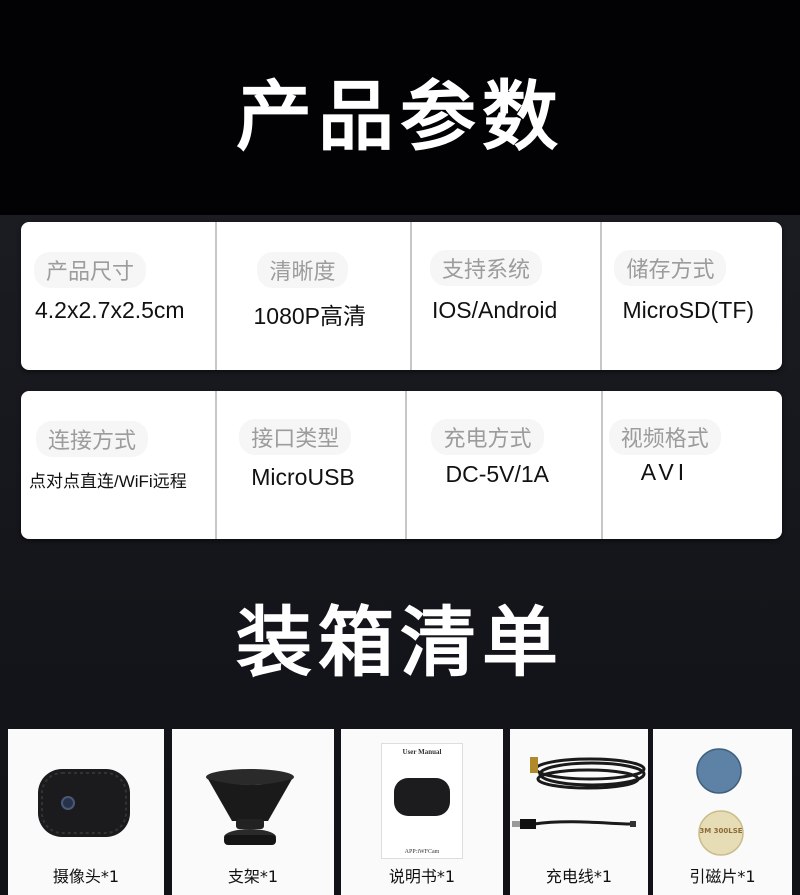 This screenshot has width=800, height=895. What do you see at coordinates (720, 802) in the screenshot?
I see `magnet-plate-icon` at bounding box center [720, 802].